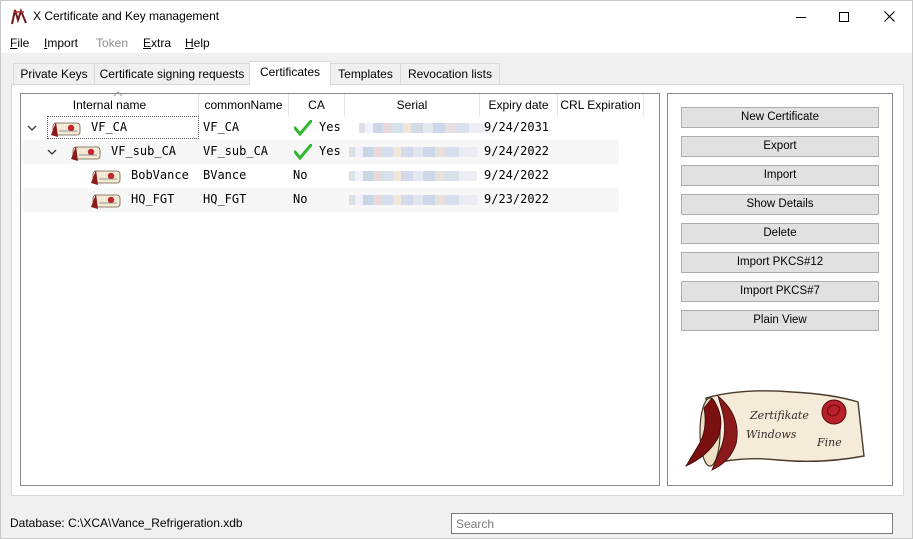 Image resolution: width=913 pixels, height=539 pixels. I want to click on logo-line2: Windows, so click(771, 434).